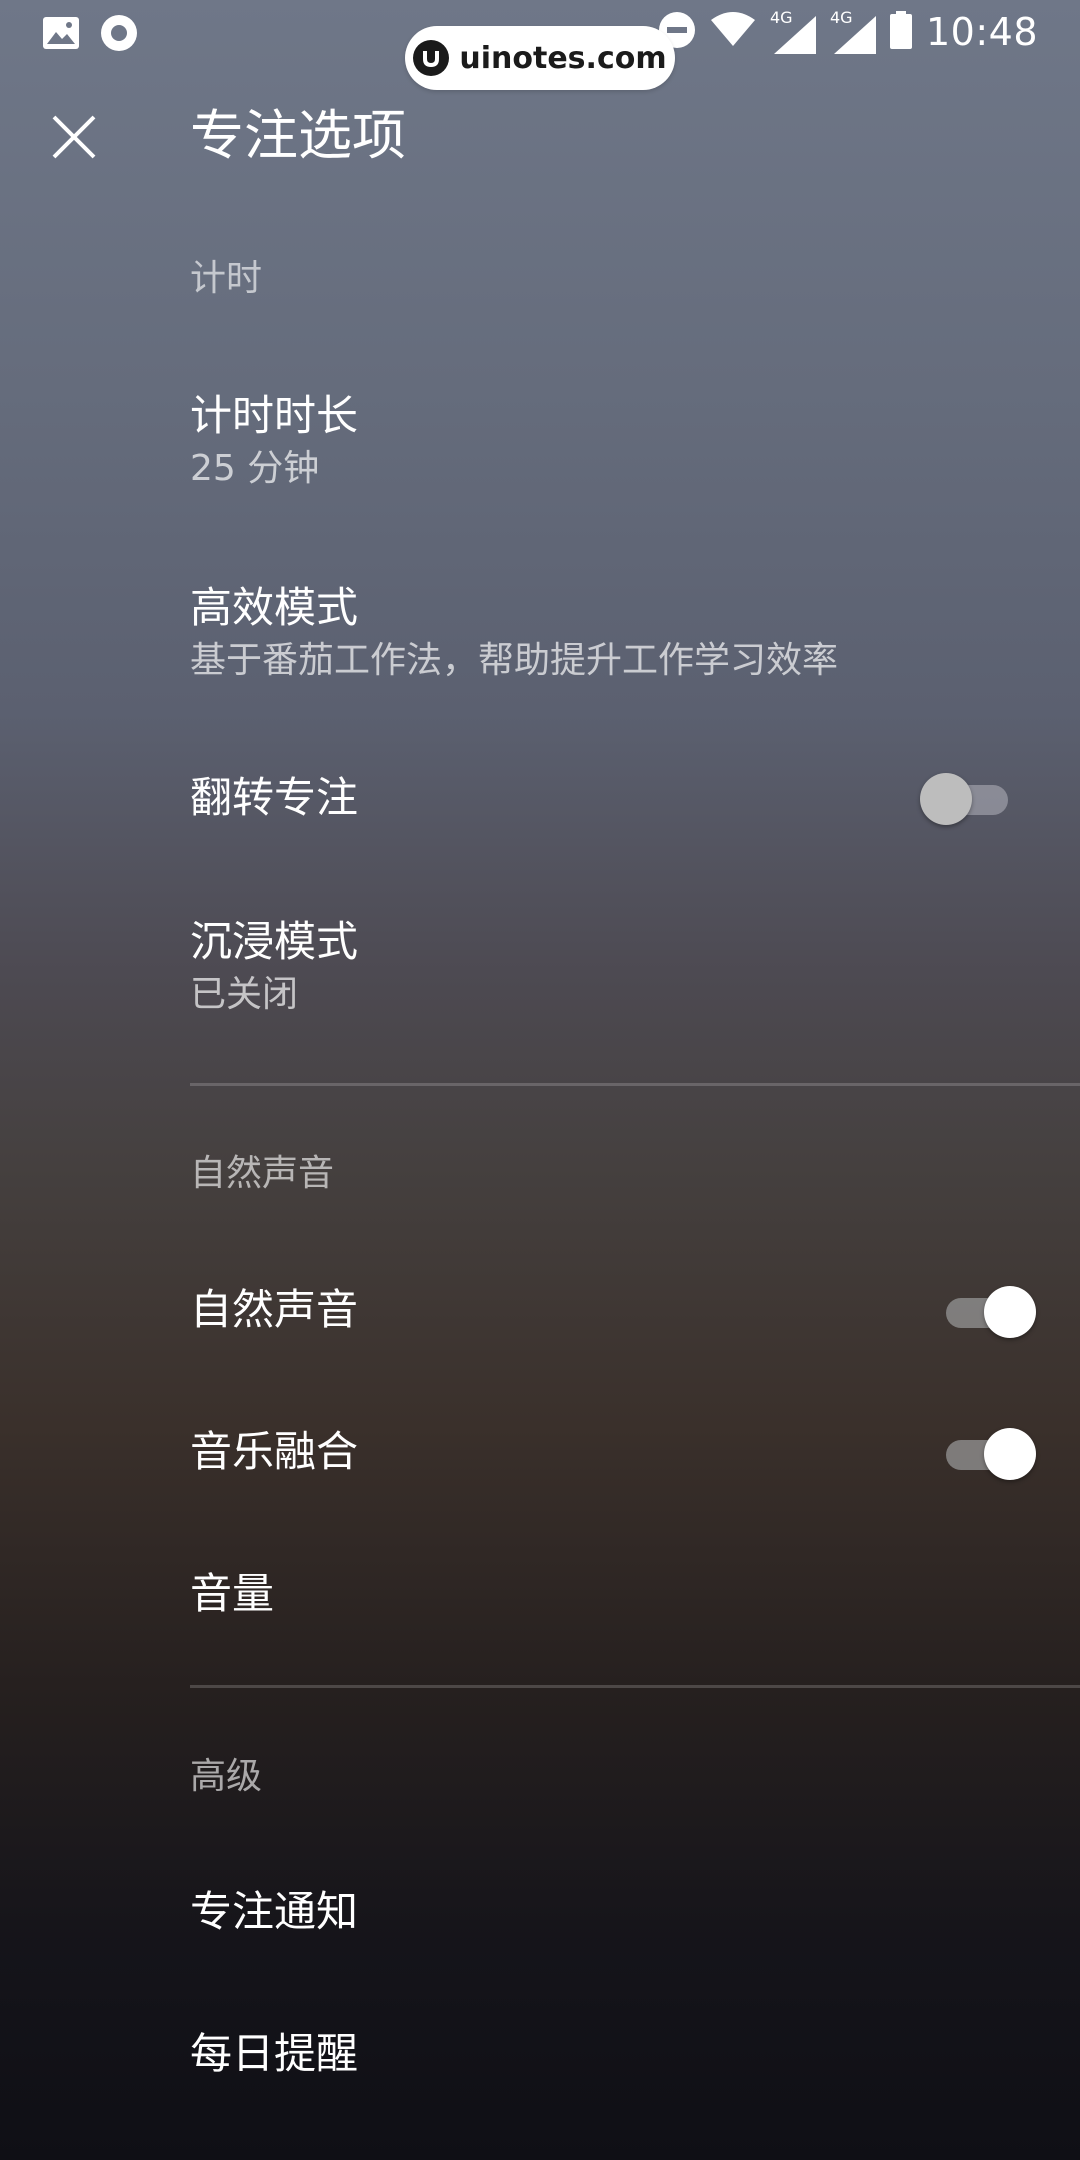  What do you see at coordinates (274, 2053) in the screenshot?
I see `setting-title: 每日提醒` at bounding box center [274, 2053].